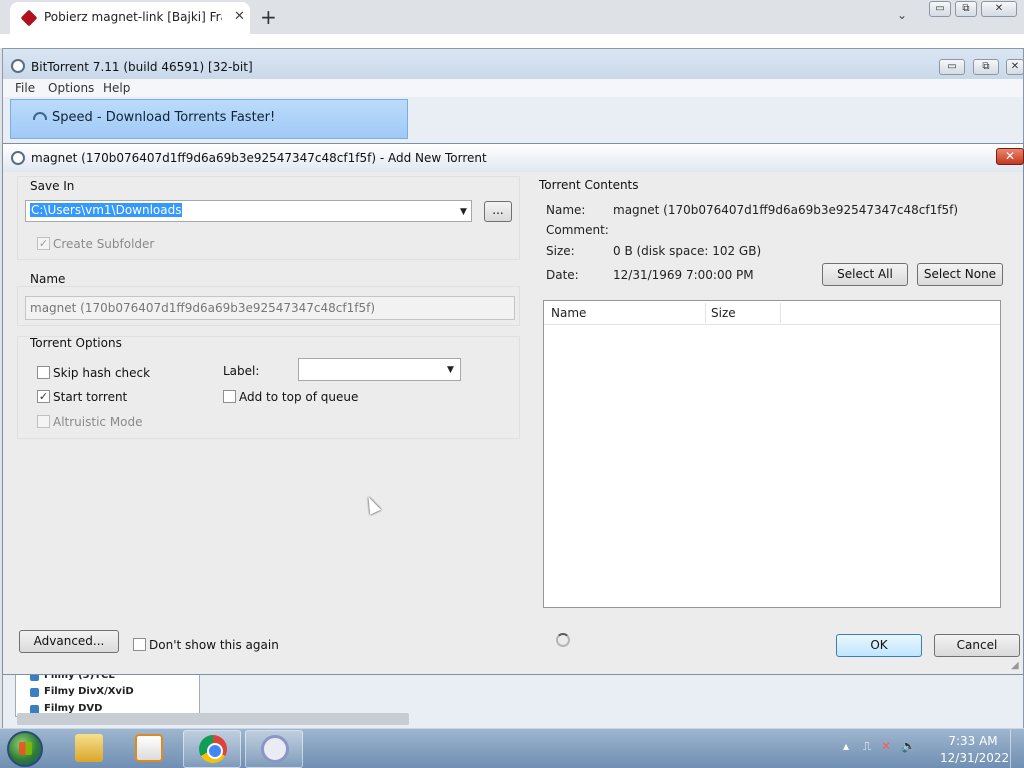 The width and height of the screenshot is (1024, 768). I want to click on contents-comment-key: Comment:, so click(577, 230).